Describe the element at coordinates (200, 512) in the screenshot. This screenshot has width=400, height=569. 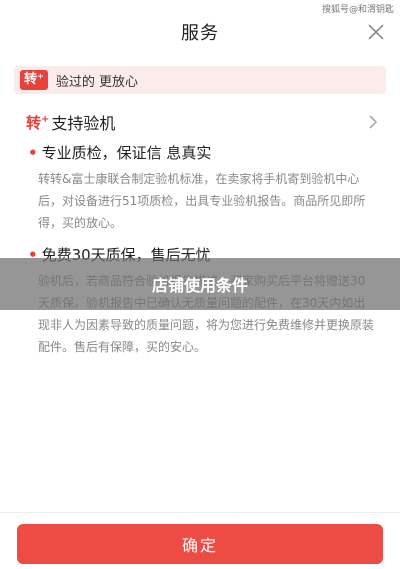
I see `footer-divider` at that location.